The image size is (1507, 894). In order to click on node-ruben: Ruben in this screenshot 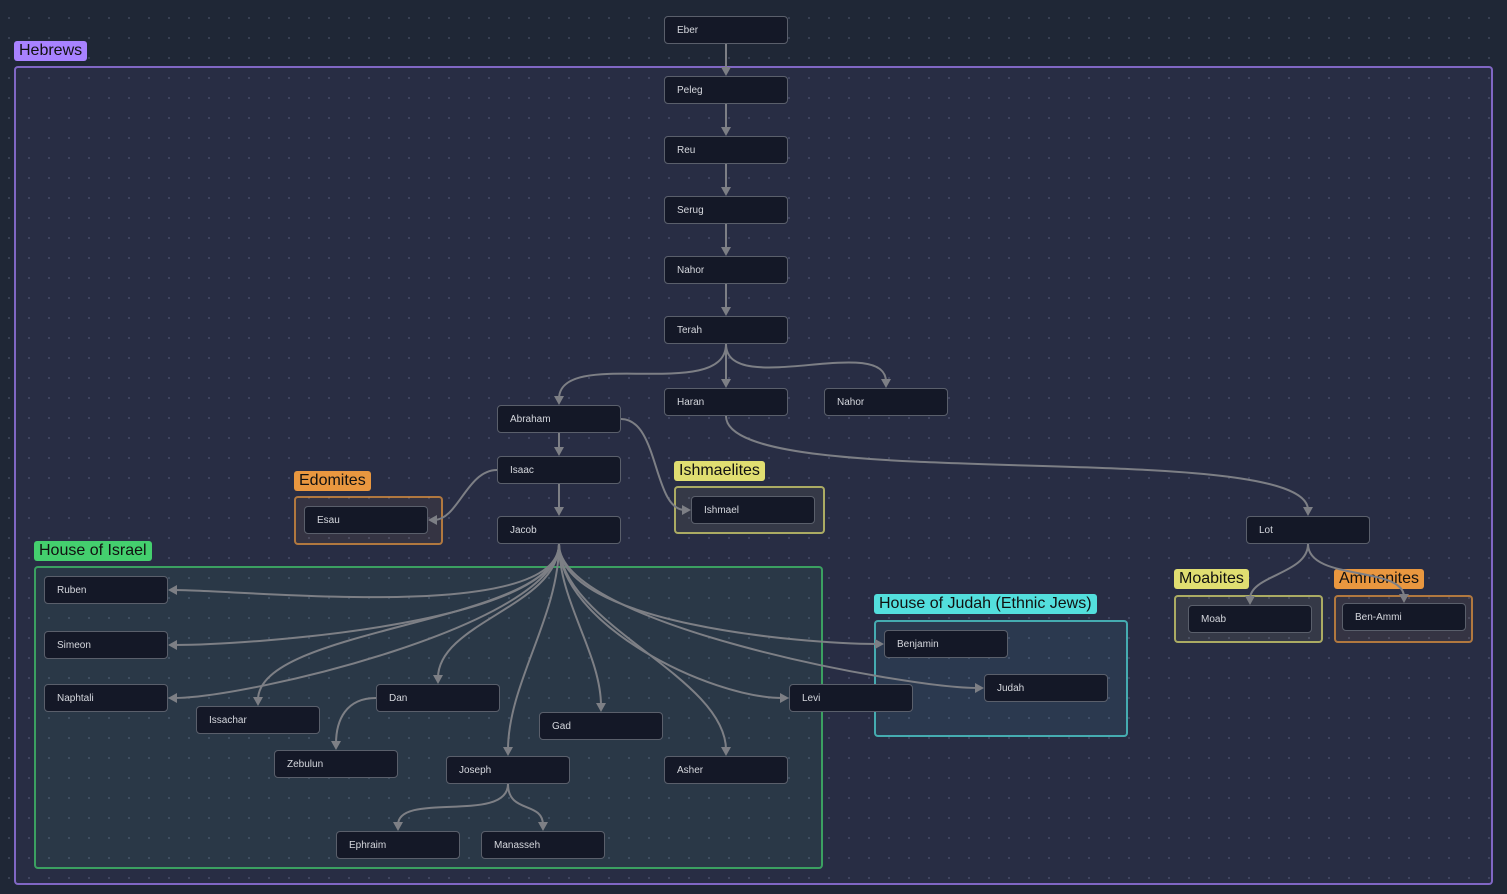, I will do `click(106, 590)`.